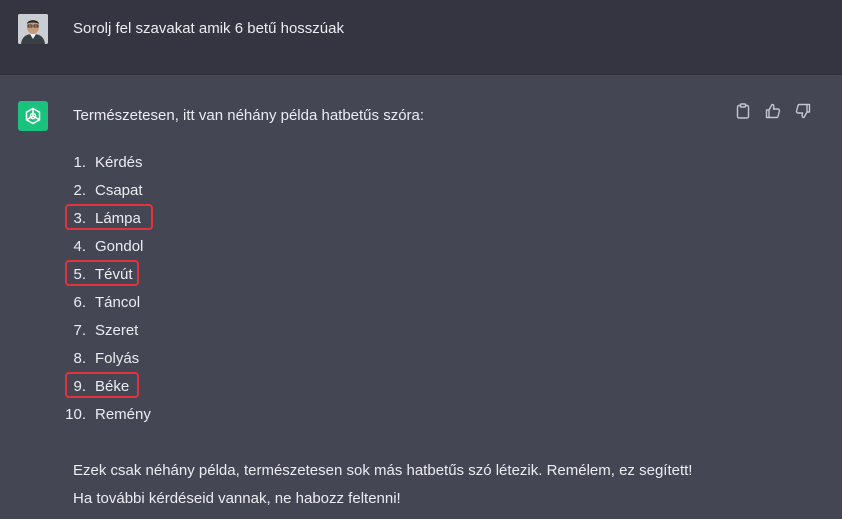 This screenshot has height=519, width=842. I want to click on list-item-number: 2., so click(79, 190).